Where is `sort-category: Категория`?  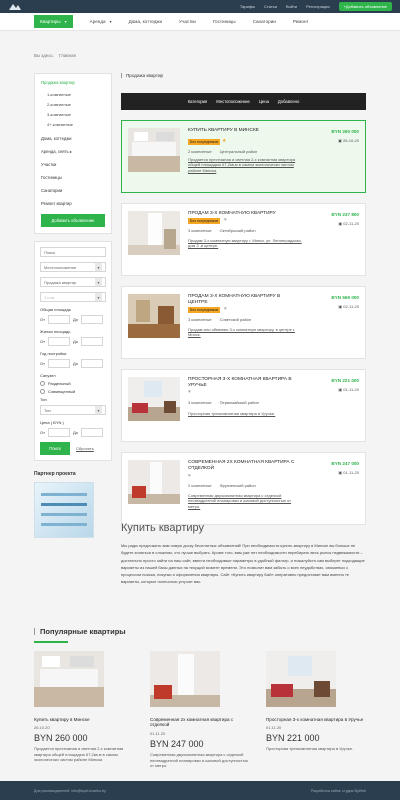 sort-category: Категория is located at coordinates (198, 101).